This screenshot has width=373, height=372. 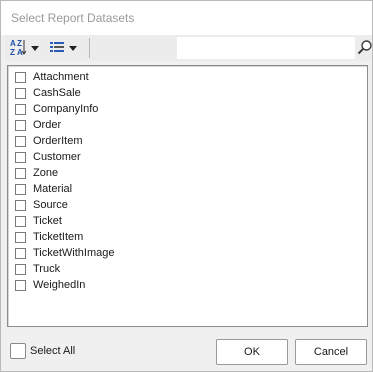 What do you see at coordinates (365, 47) in the screenshot?
I see `magnifier-icon` at bounding box center [365, 47].